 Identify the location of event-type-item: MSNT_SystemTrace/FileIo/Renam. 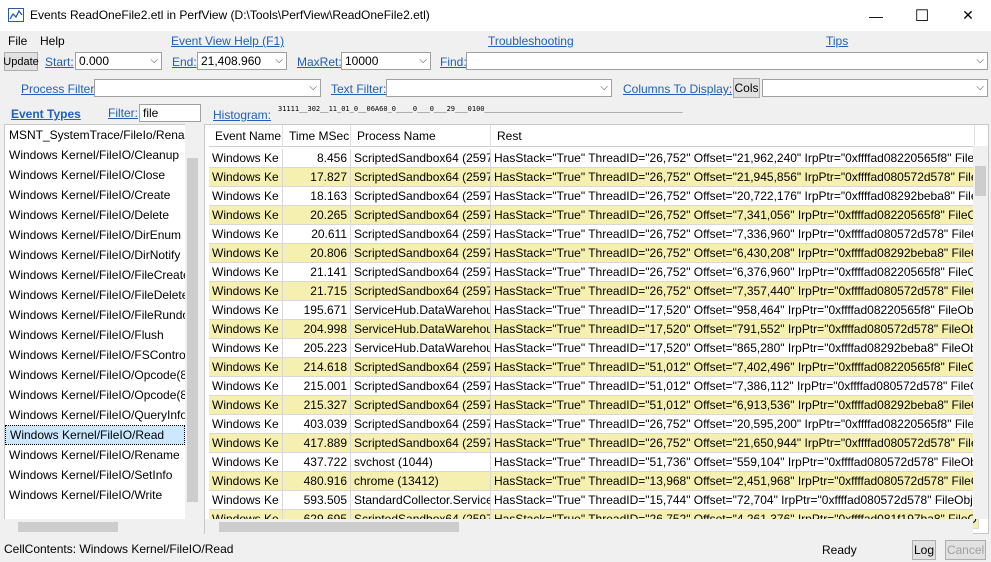
(95, 135).